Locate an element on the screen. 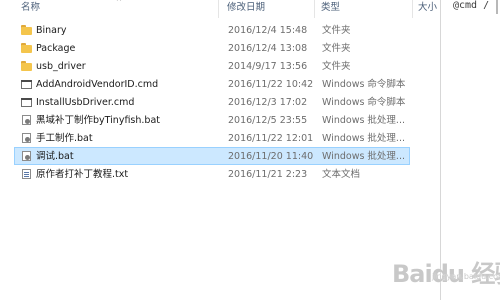 The width and height of the screenshot is (500, 300). file-name: usb_driver is located at coordinates (61, 66).